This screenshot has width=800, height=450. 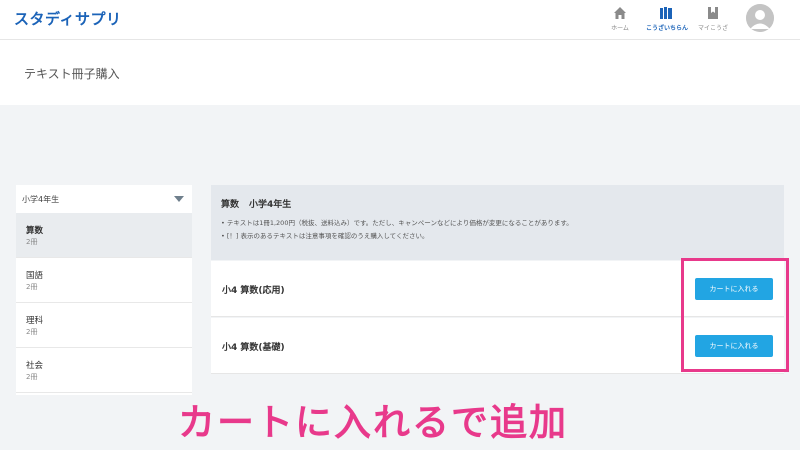 What do you see at coordinates (104, 370) in the screenshot?
I see `sidebar-item-social: 社会 2冊` at bounding box center [104, 370].